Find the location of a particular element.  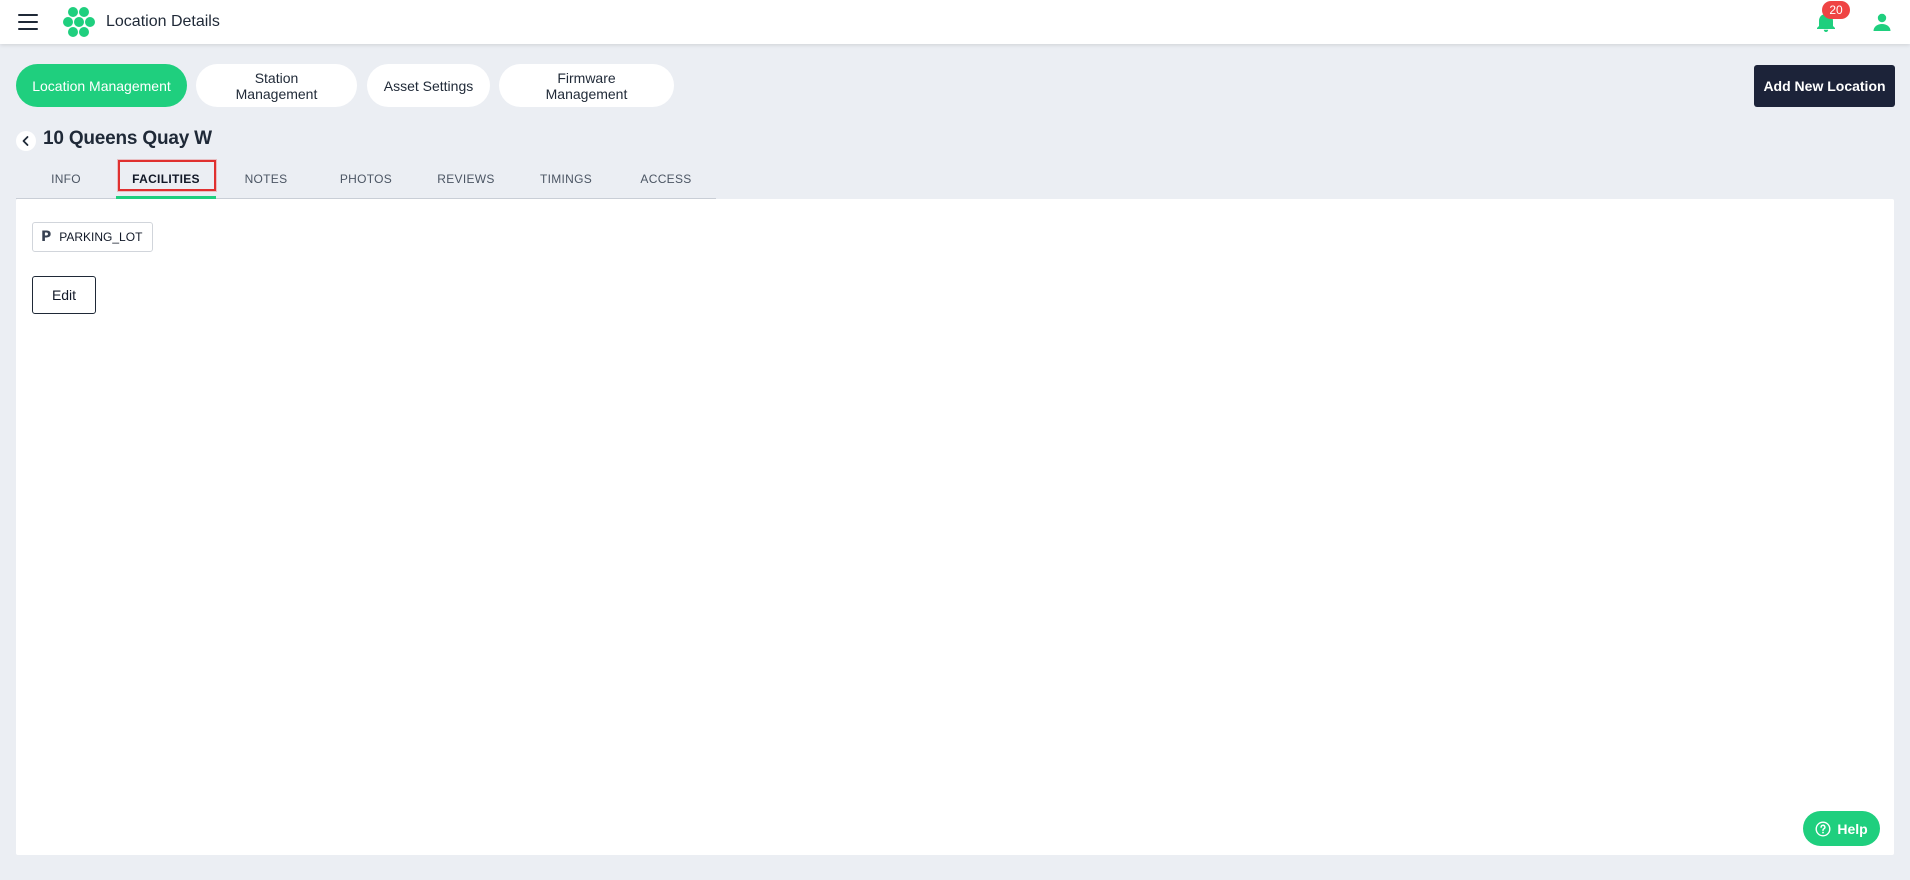

help-button: Help is located at coordinates (1841, 828).